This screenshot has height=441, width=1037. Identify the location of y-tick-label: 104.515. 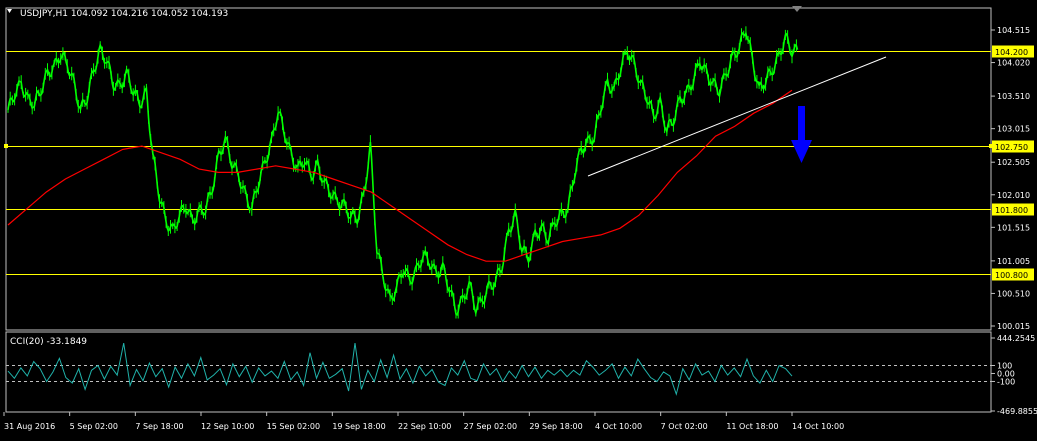
(1013, 30).